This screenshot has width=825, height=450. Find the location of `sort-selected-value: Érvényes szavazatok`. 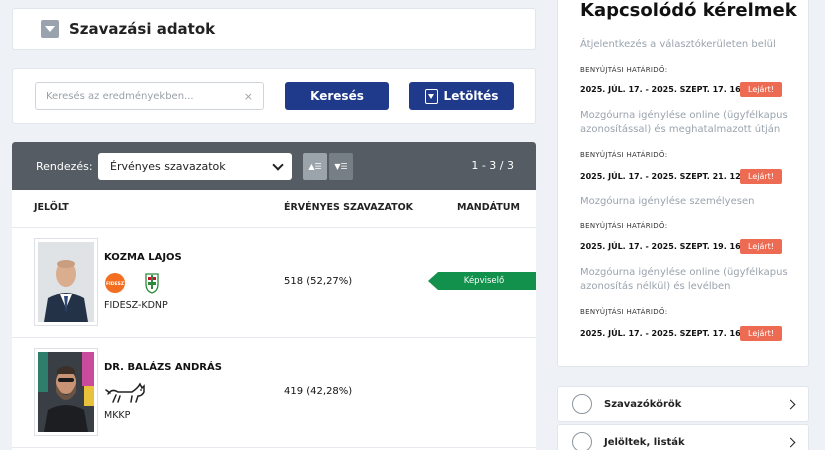

sort-selected-value: Érvényes szavazatok is located at coordinates (168, 166).